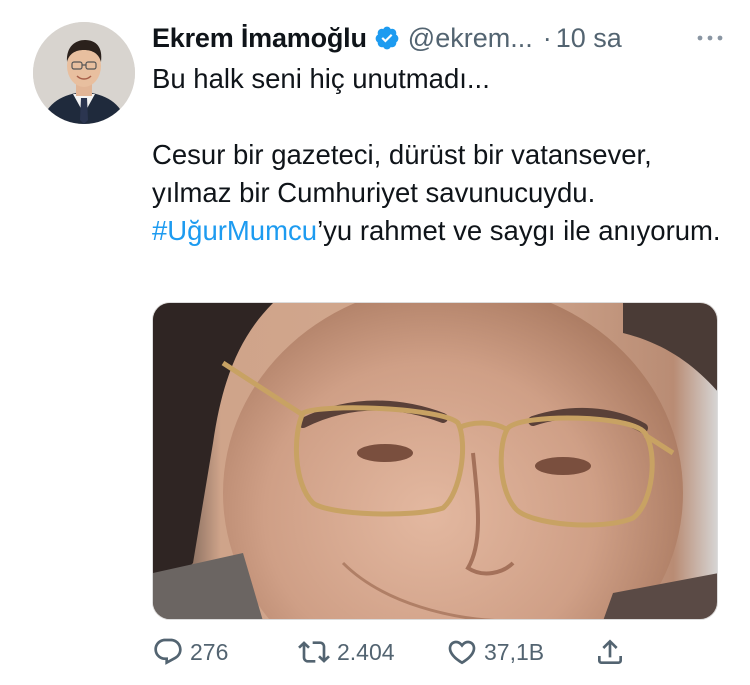 Image resolution: width=750 pixels, height=685 pixels. Describe the element at coordinates (209, 651) in the screenshot. I see `reply-count: 276` at that location.